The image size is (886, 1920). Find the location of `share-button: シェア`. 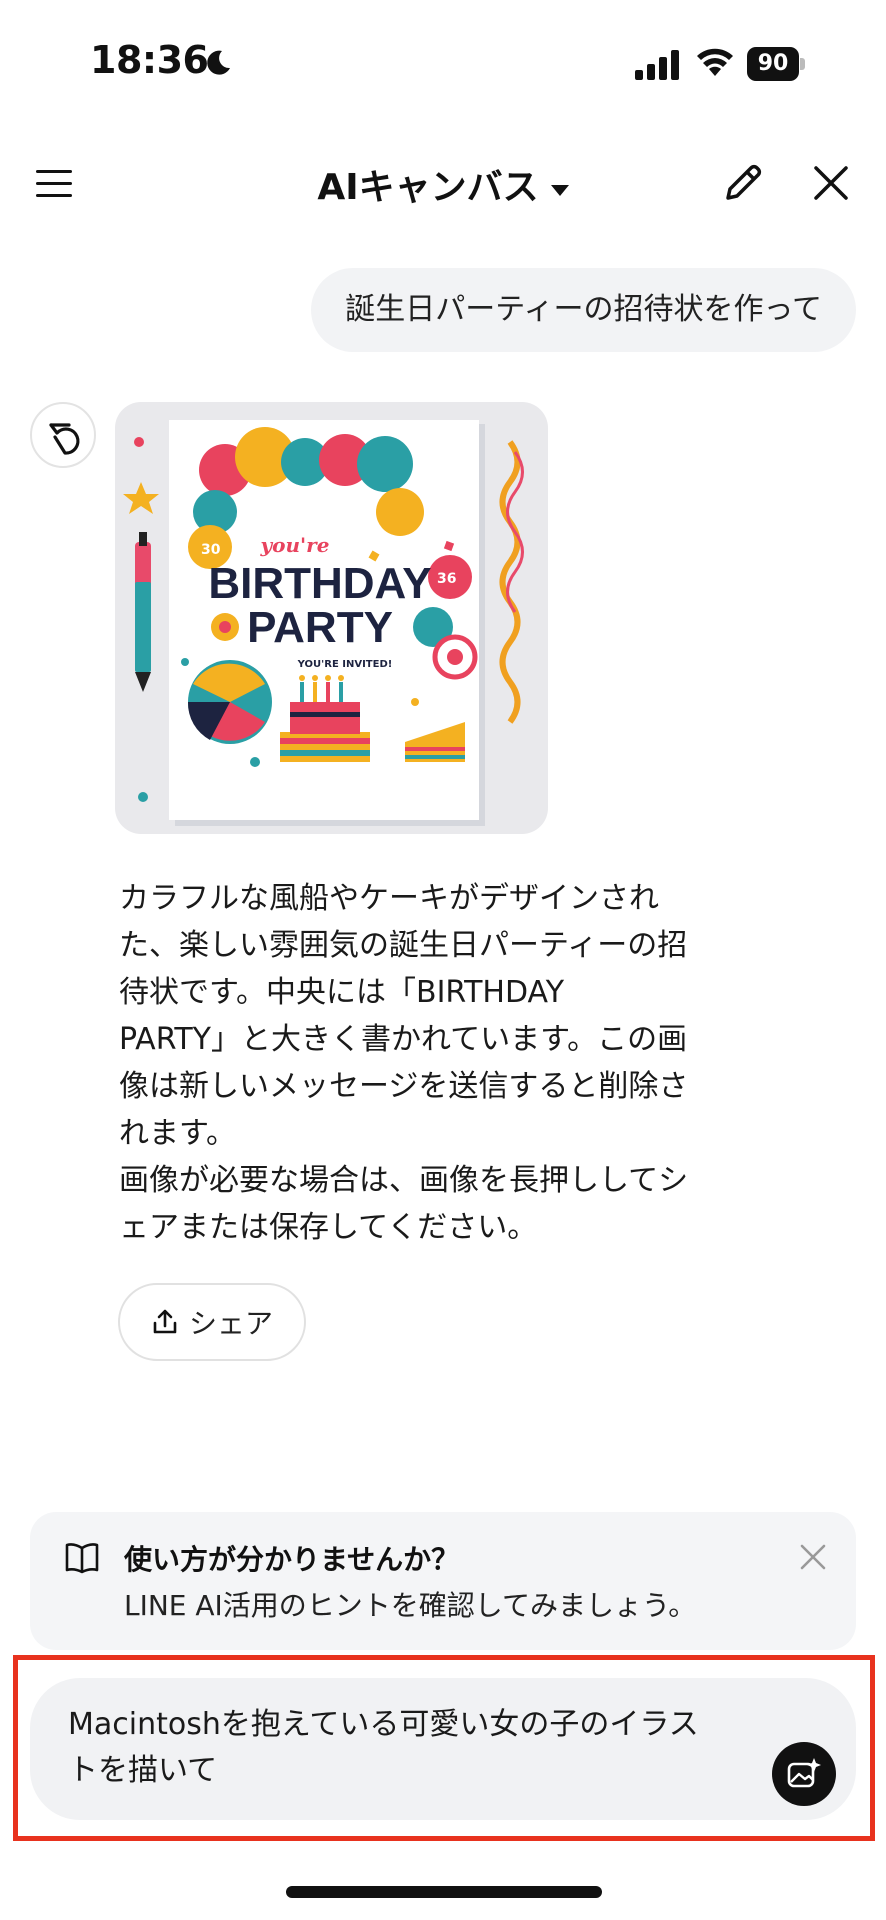

share-button: シェア is located at coordinates (212, 1322).